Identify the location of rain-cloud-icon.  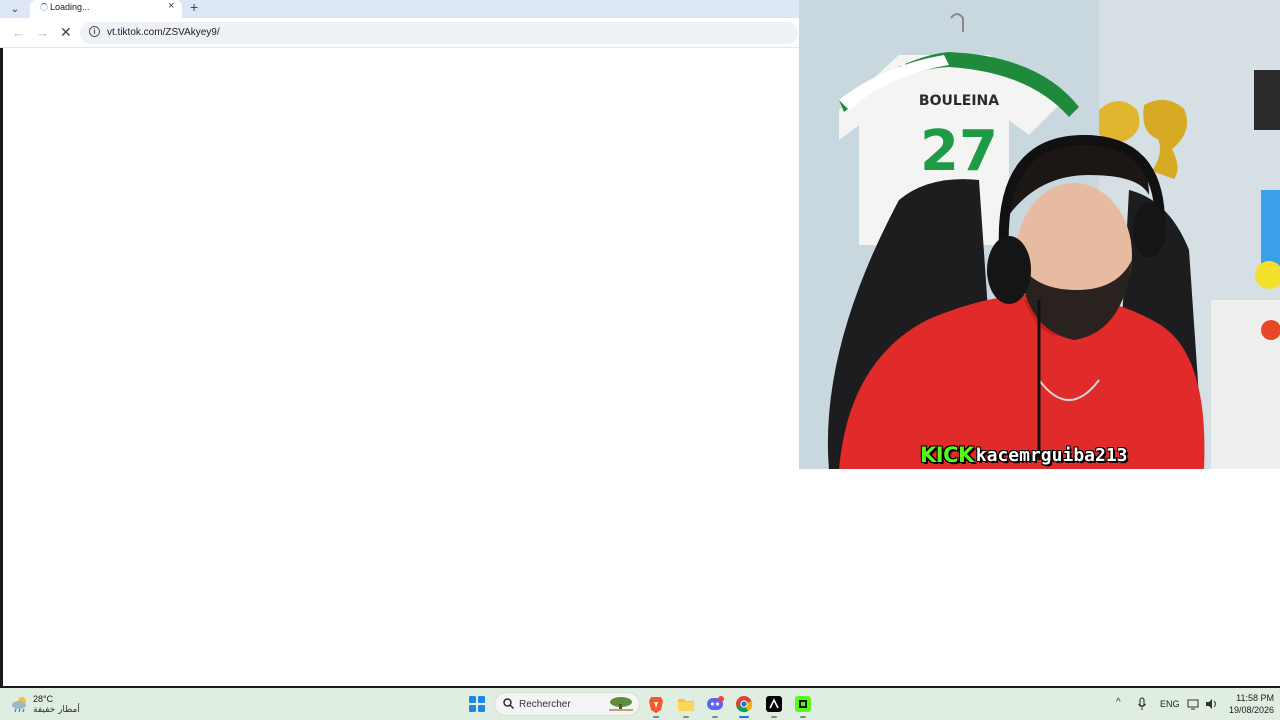
(19, 705).